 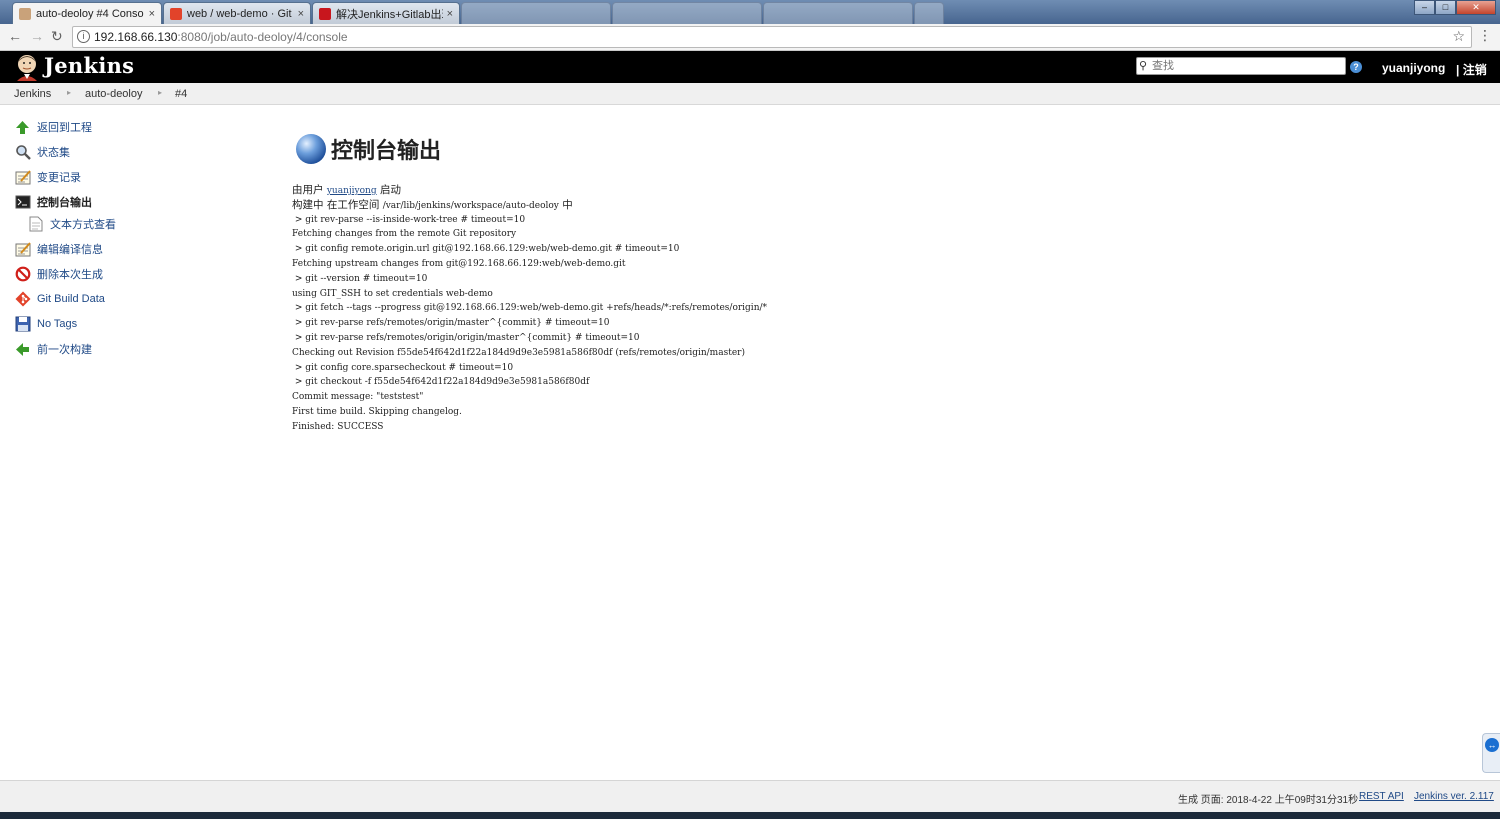 What do you see at coordinates (181, 94) in the screenshot?
I see `breadcrumb-build: #4` at bounding box center [181, 94].